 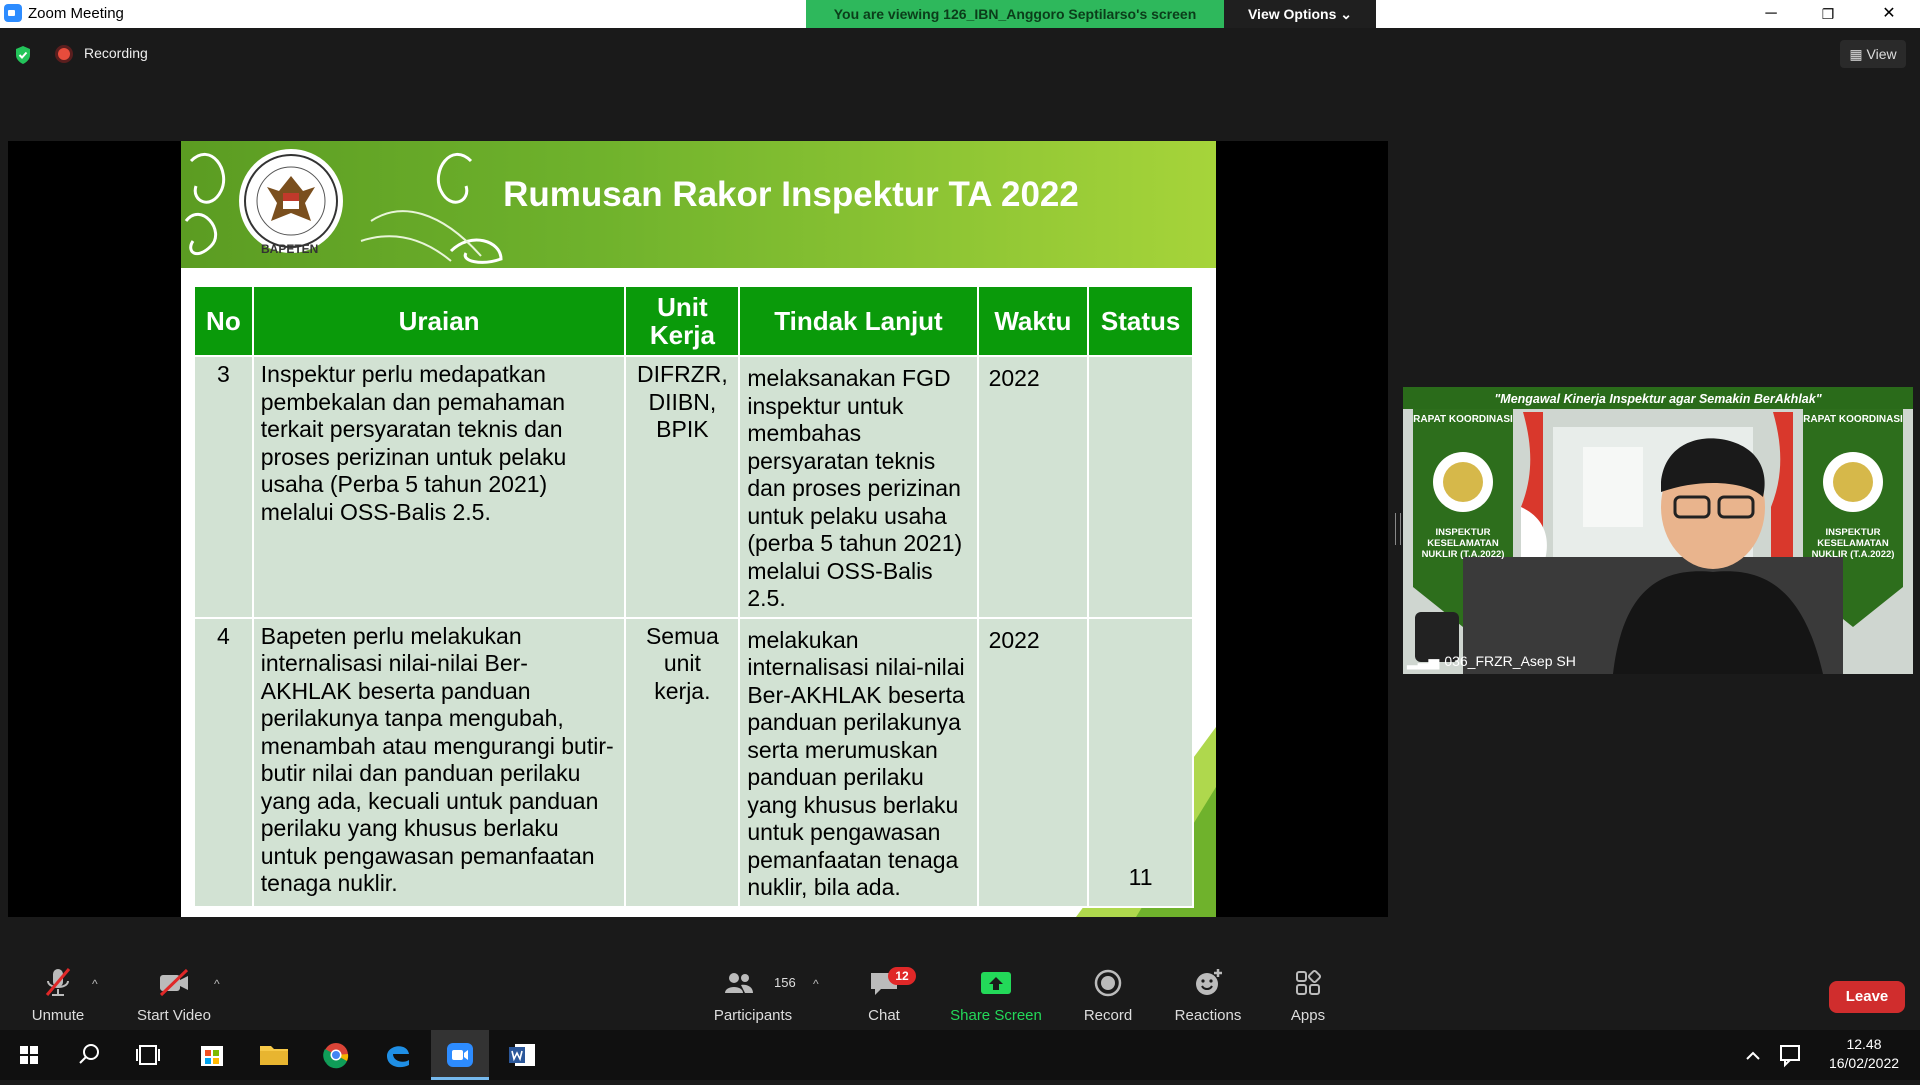 I want to click on chrome-icon, so click(x=336, y=1056).